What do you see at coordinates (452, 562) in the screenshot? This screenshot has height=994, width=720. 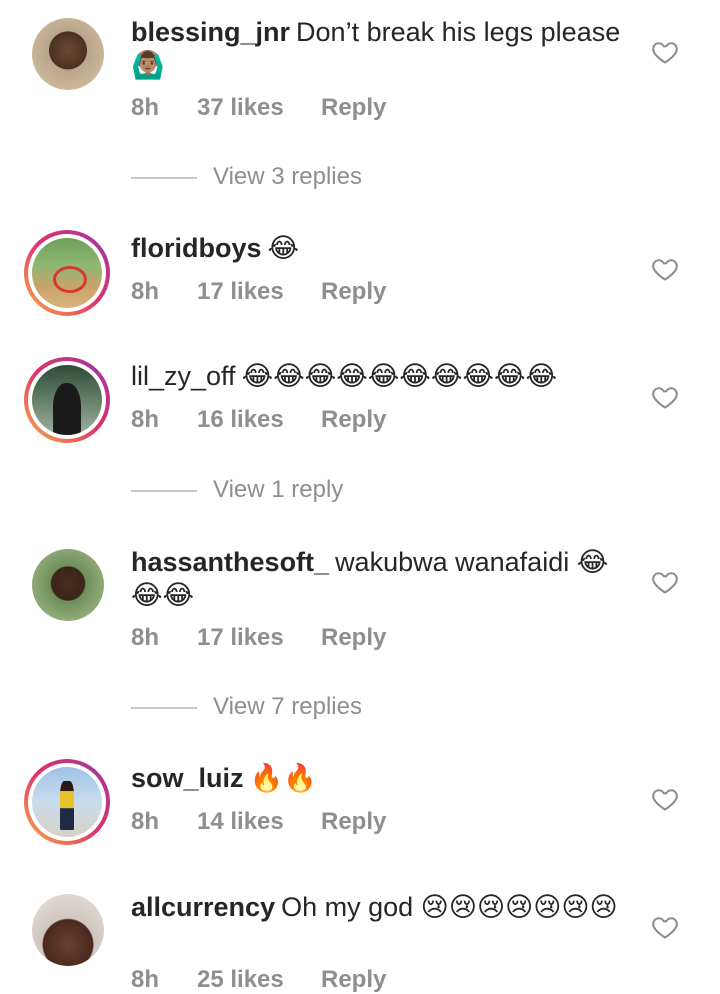 I see `comment-body: wakubwa wanafaidi` at bounding box center [452, 562].